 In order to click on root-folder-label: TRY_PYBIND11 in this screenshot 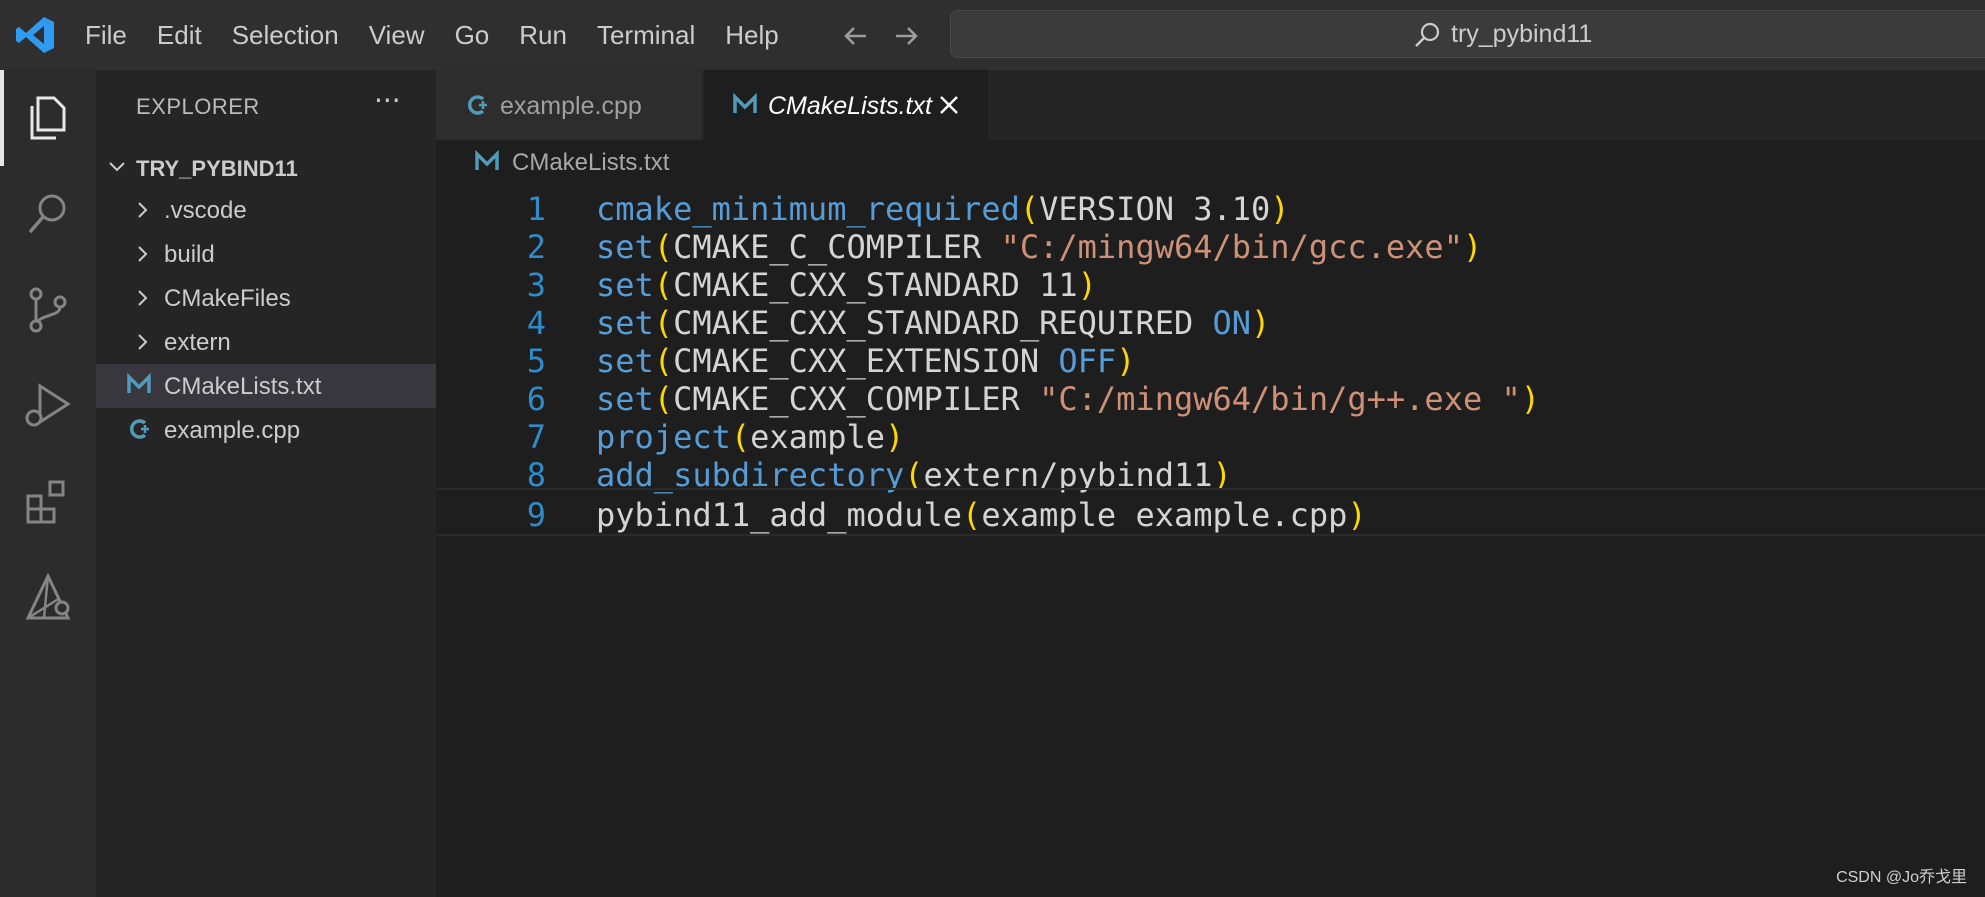, I will do `click(217, 168)`.